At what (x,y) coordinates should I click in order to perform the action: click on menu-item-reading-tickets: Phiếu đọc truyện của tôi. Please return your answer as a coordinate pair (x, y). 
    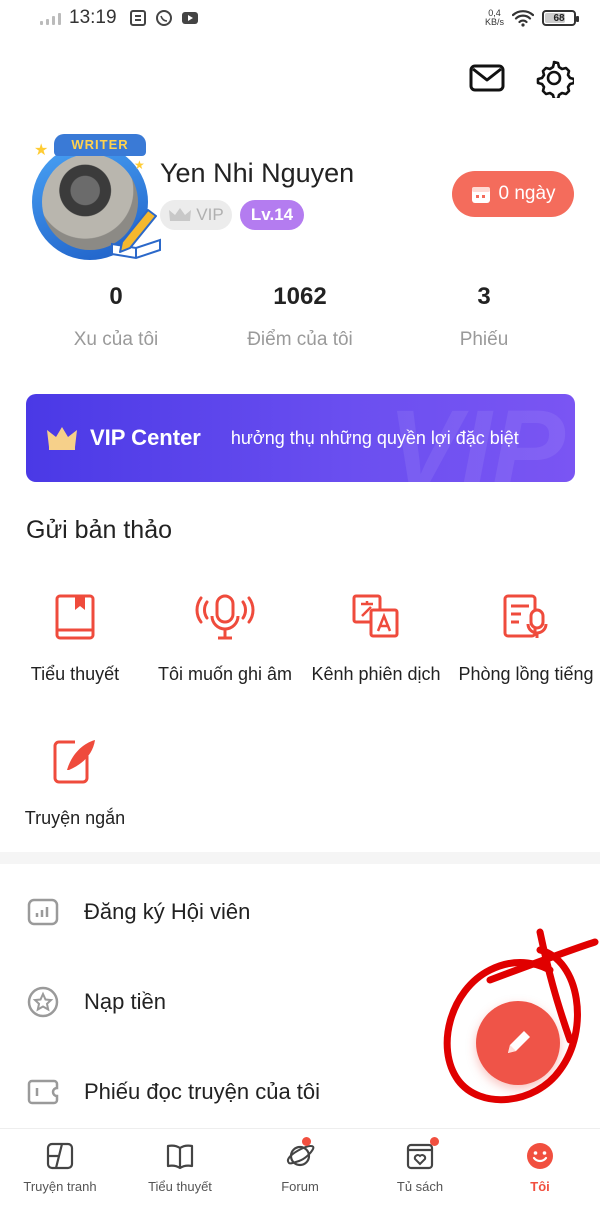
    Looking at the image, I should click on (296, 1092).